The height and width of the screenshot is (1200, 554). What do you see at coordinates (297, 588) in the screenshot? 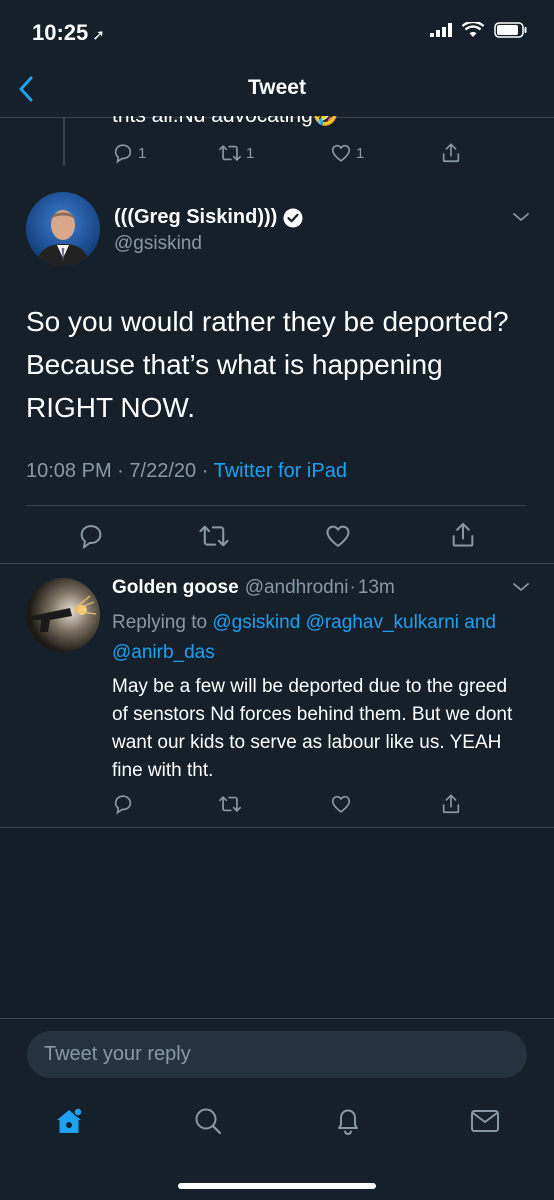
I see `author-handle: @andhrodni` at bounding box center [297, 588].